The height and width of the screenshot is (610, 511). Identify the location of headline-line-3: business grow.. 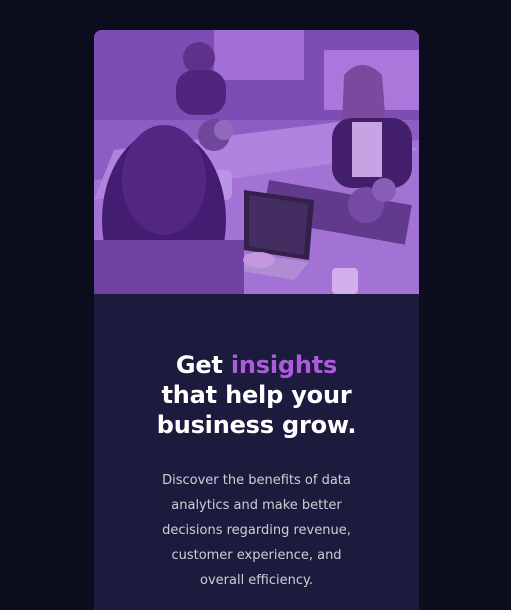
(256, 425).